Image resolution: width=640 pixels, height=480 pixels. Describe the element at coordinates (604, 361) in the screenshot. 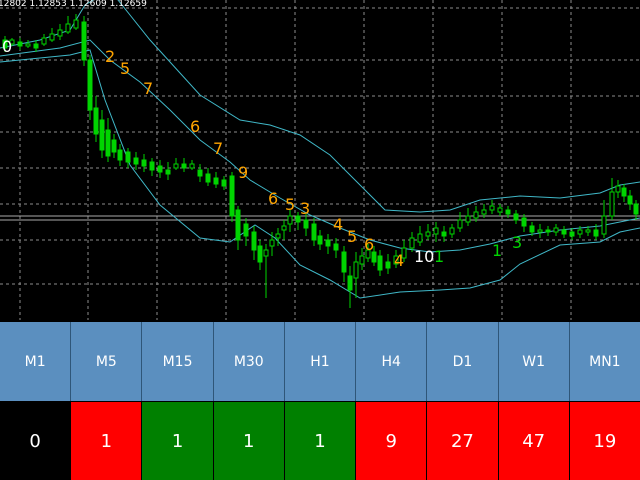

I see `timeframe-label-mn1: MN1` at that location.